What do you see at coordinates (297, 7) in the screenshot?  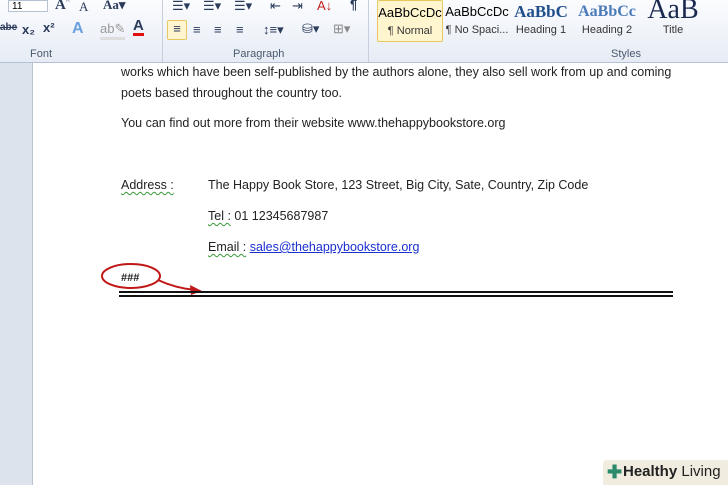 I see `increase-indent-icon: ⇥` at bounding box center [297, 7].